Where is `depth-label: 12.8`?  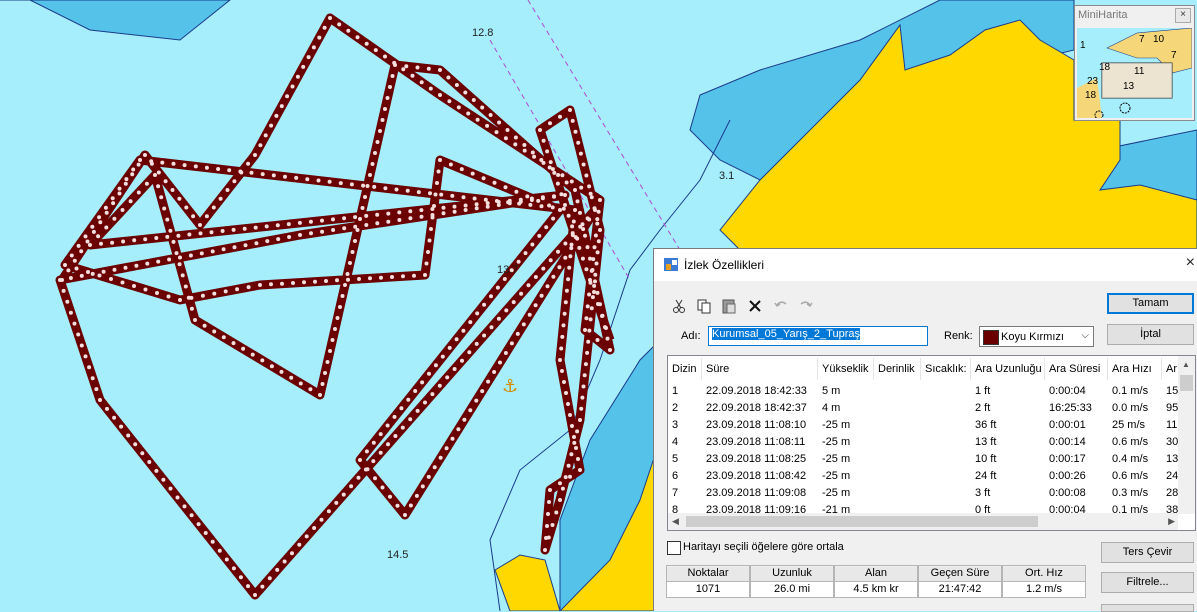
depth-label: 12.8 is located at coordinates (483, 33).